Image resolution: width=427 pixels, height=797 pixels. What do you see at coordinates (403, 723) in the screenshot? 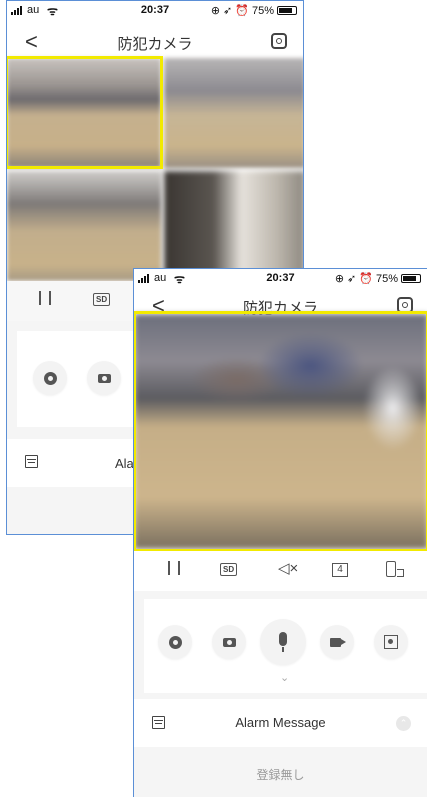
I see `collapse-toggle-icon: ⌃` at bounding box center [403, 723].